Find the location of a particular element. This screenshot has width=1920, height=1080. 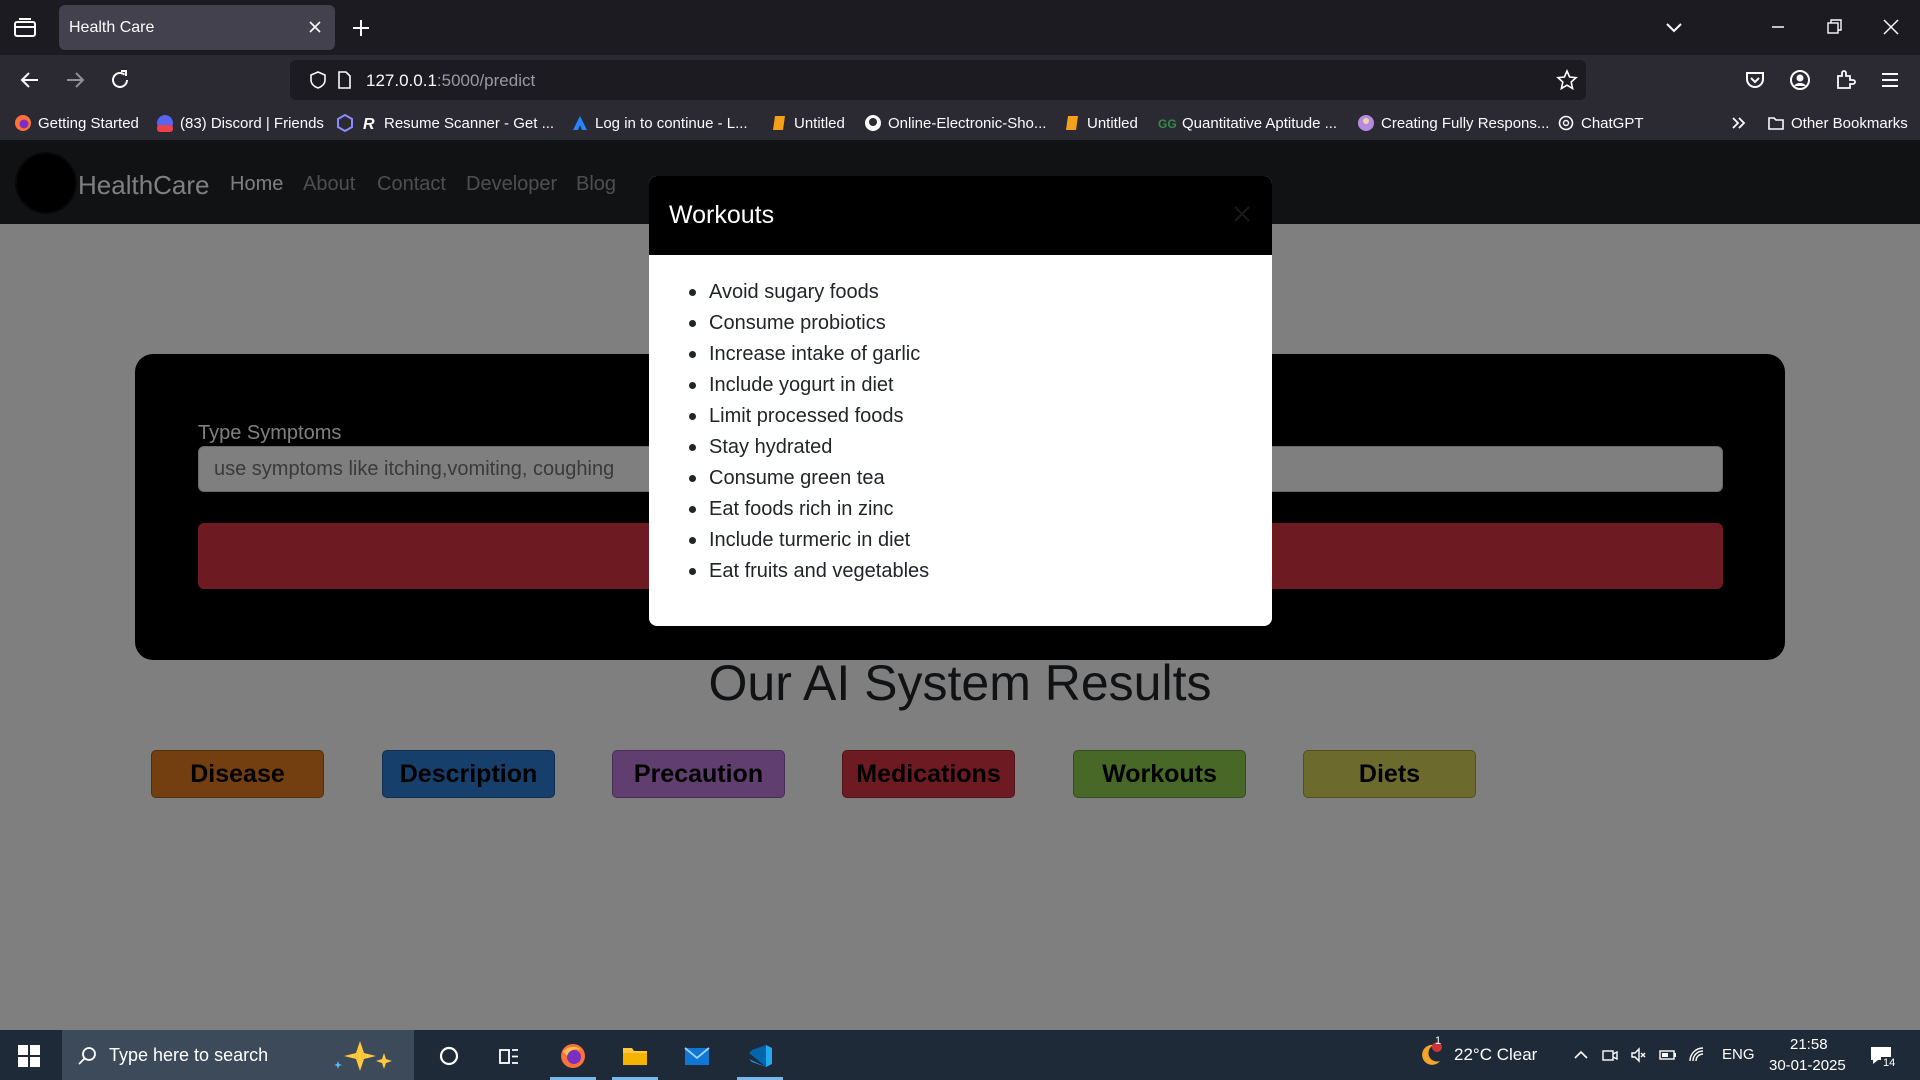

svg-text: GG is located at coordinates (1167, 124).